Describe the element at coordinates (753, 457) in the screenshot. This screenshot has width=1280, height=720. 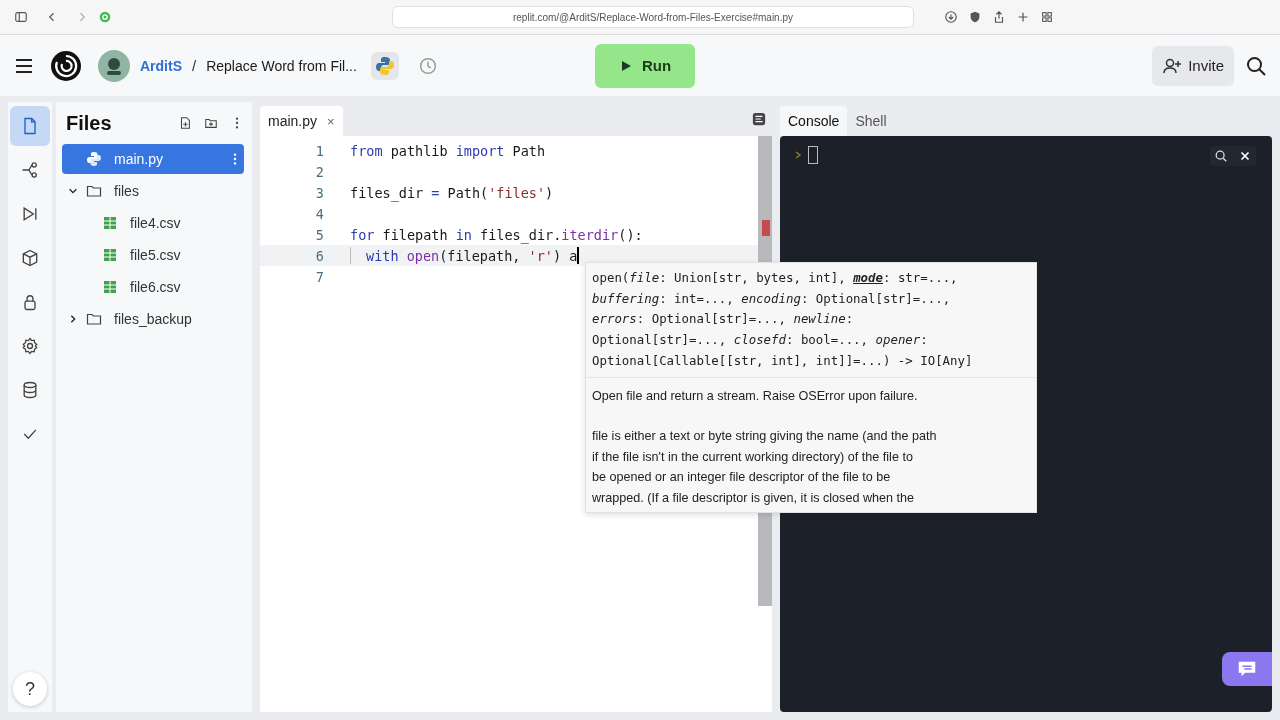
I see `doc-line: if the file isn't in the current working directory) of the file to` at that location.